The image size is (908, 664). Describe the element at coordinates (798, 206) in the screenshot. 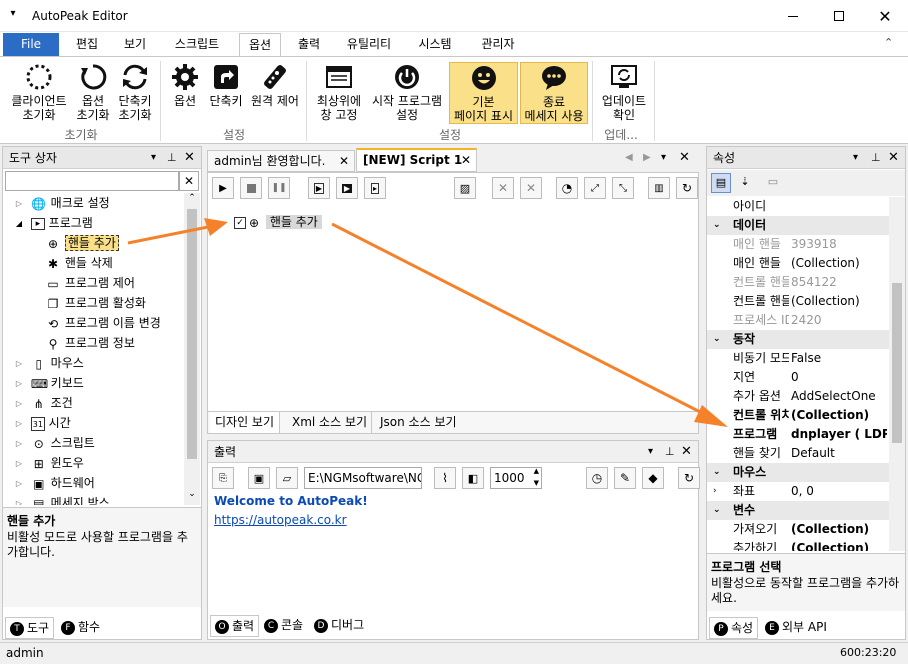

I see `property-row: 아이디` at that location.